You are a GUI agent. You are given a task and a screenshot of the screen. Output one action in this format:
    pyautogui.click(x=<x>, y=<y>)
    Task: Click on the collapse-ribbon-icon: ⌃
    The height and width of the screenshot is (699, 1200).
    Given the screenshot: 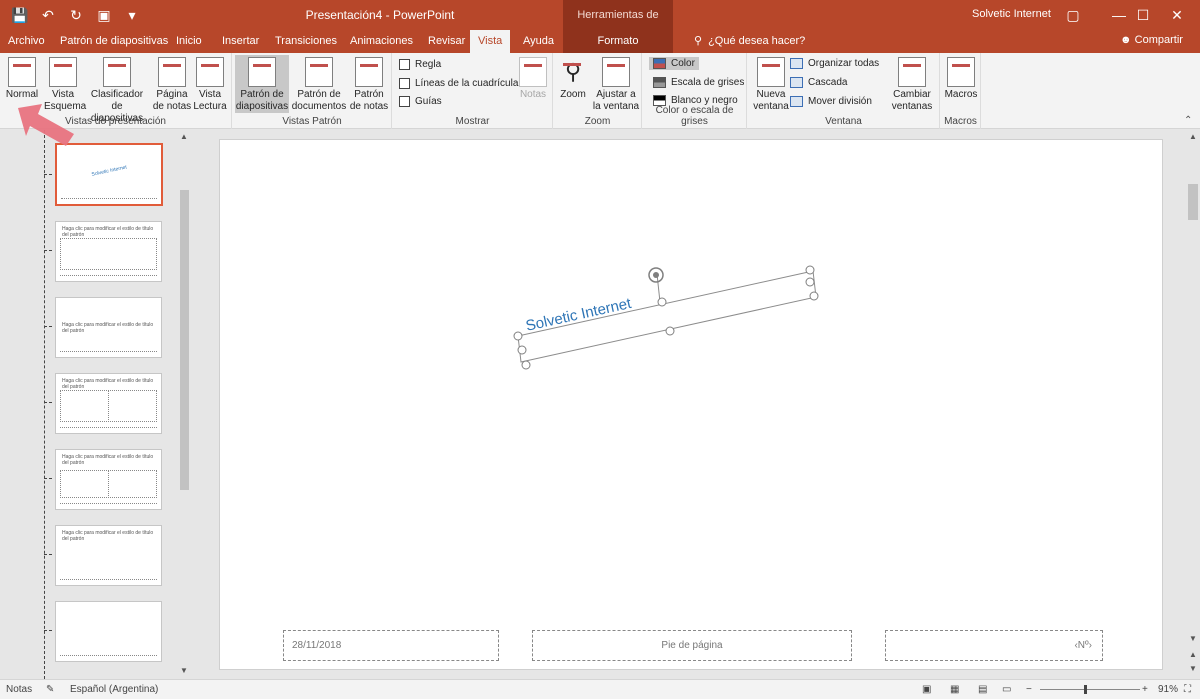 What is the action you would take?
    pyautogui.click(x=1188, y=120)
    